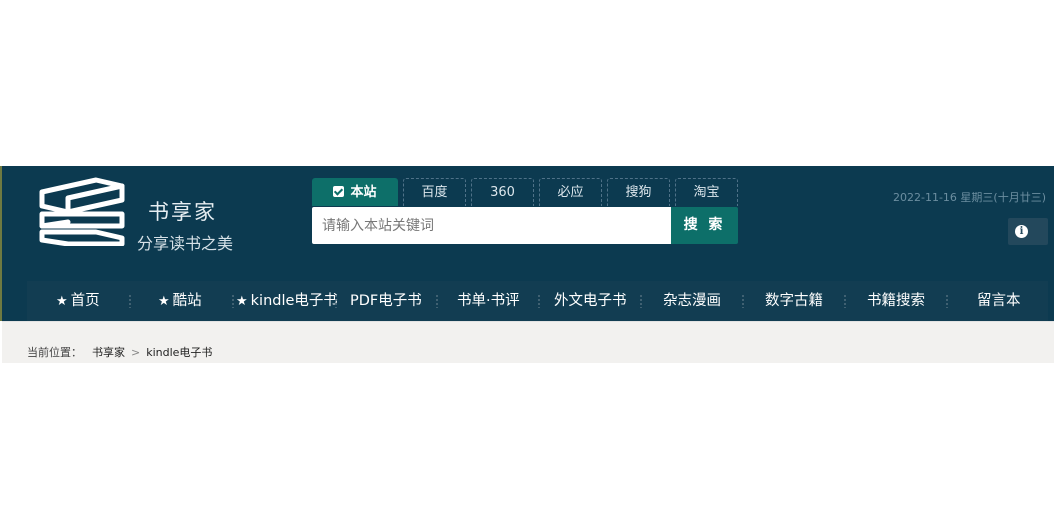  What do you see at coordinates (187, 301) in the screenshot?
I see `nav-item-label: 酷站` at bounding box center [187, 301].